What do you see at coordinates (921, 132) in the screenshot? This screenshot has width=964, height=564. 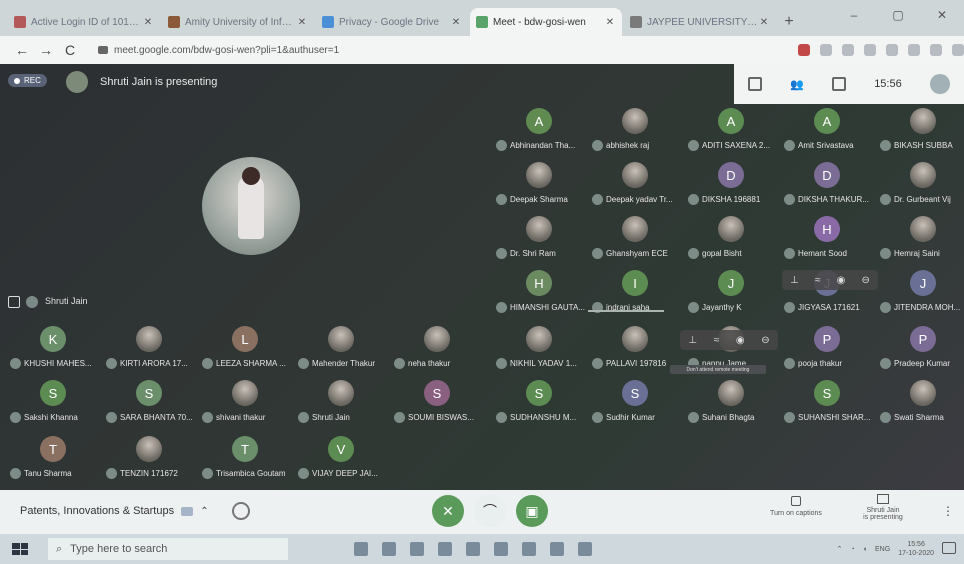 I see `participant-tile: BIKASH SUBBA` at bounding box center [921, 132].